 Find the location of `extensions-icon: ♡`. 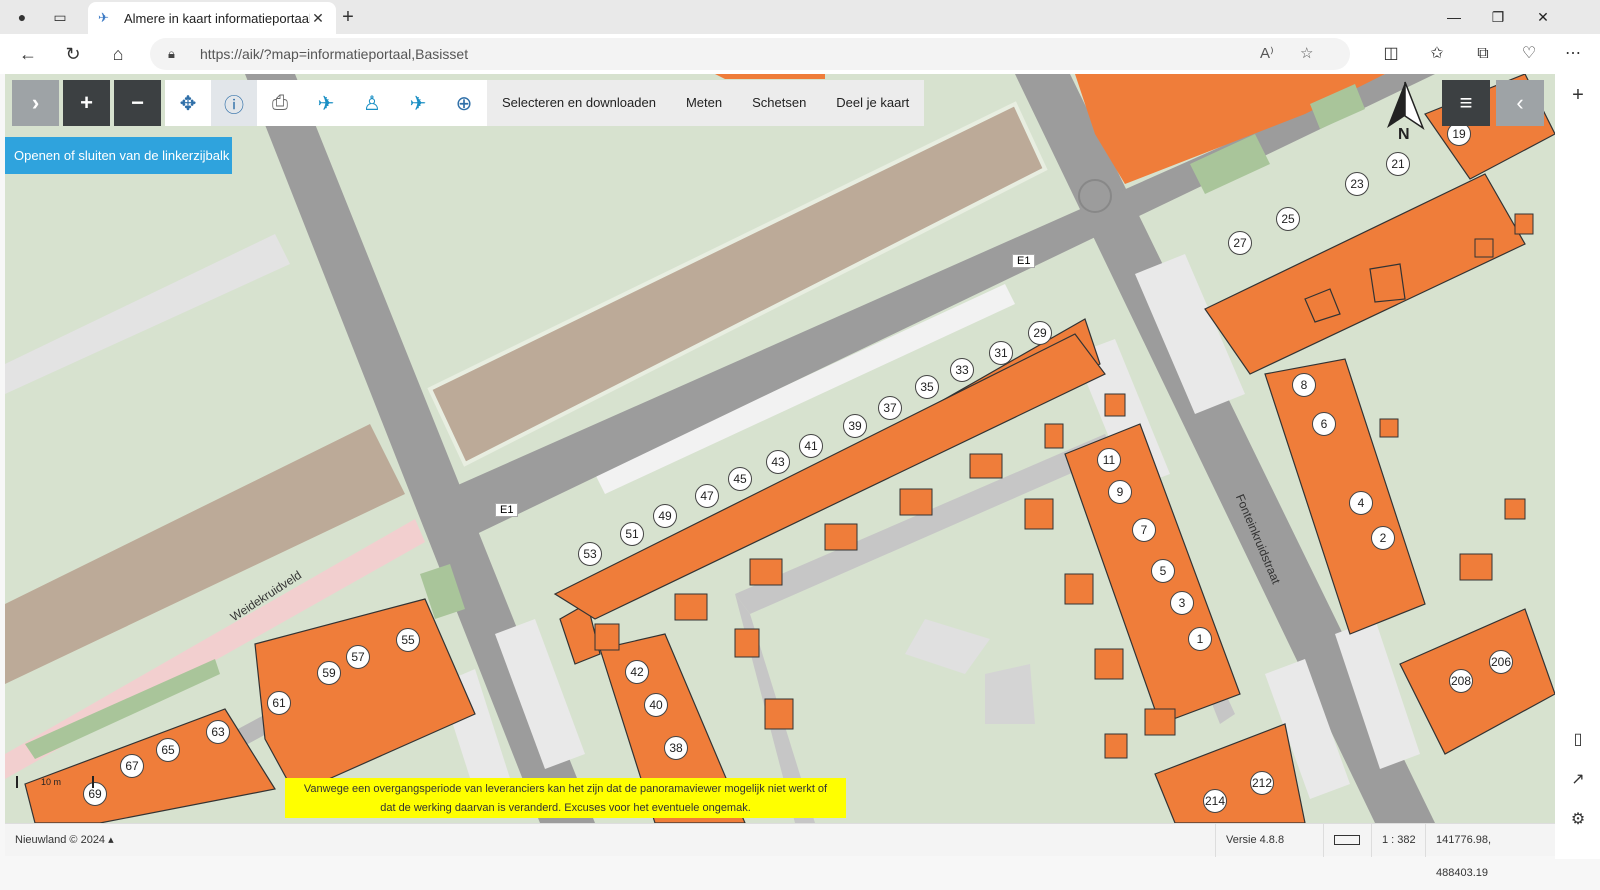

extensions-icon: ♡ is located at coordinates (1529, 54).